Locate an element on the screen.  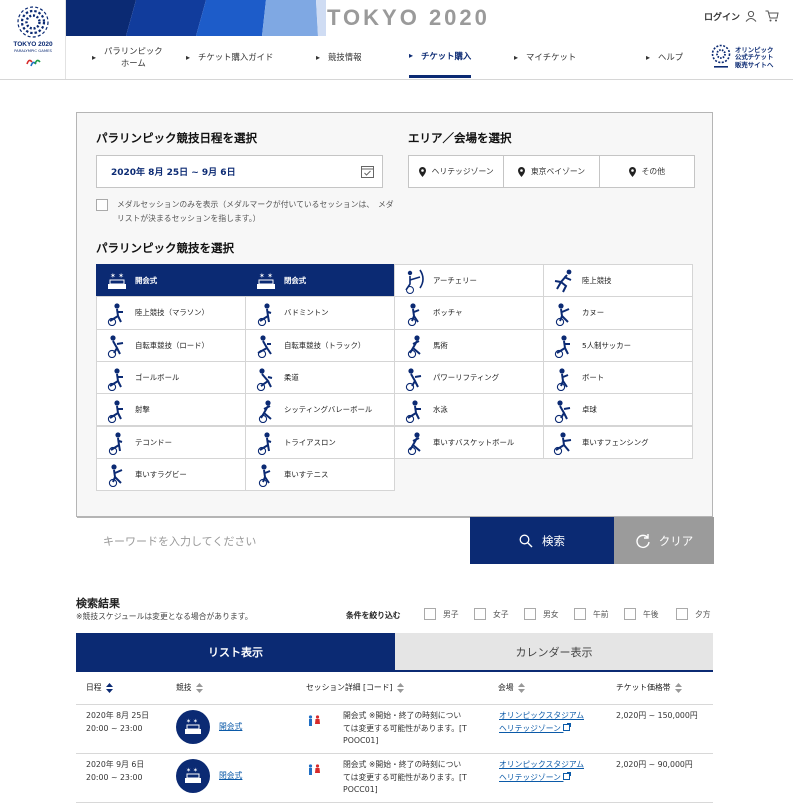
nav-item-5: ▸ ヘルプ is located at coordinates (664, 57).